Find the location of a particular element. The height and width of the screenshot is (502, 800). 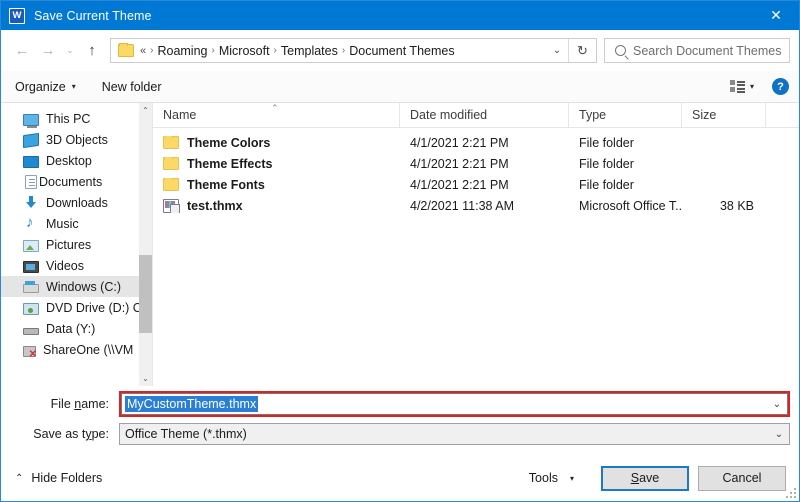

search-input: Search Document Themes is located at coordinates (697, 50).